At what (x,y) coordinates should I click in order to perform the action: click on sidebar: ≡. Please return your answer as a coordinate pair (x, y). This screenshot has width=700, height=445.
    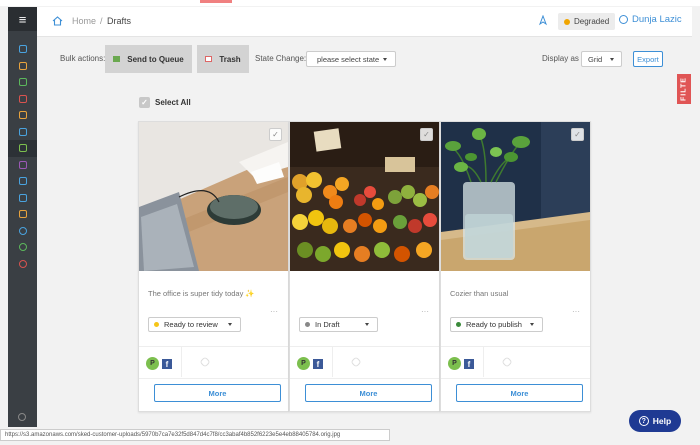
    Looking at the image, I should click on (22, 217).